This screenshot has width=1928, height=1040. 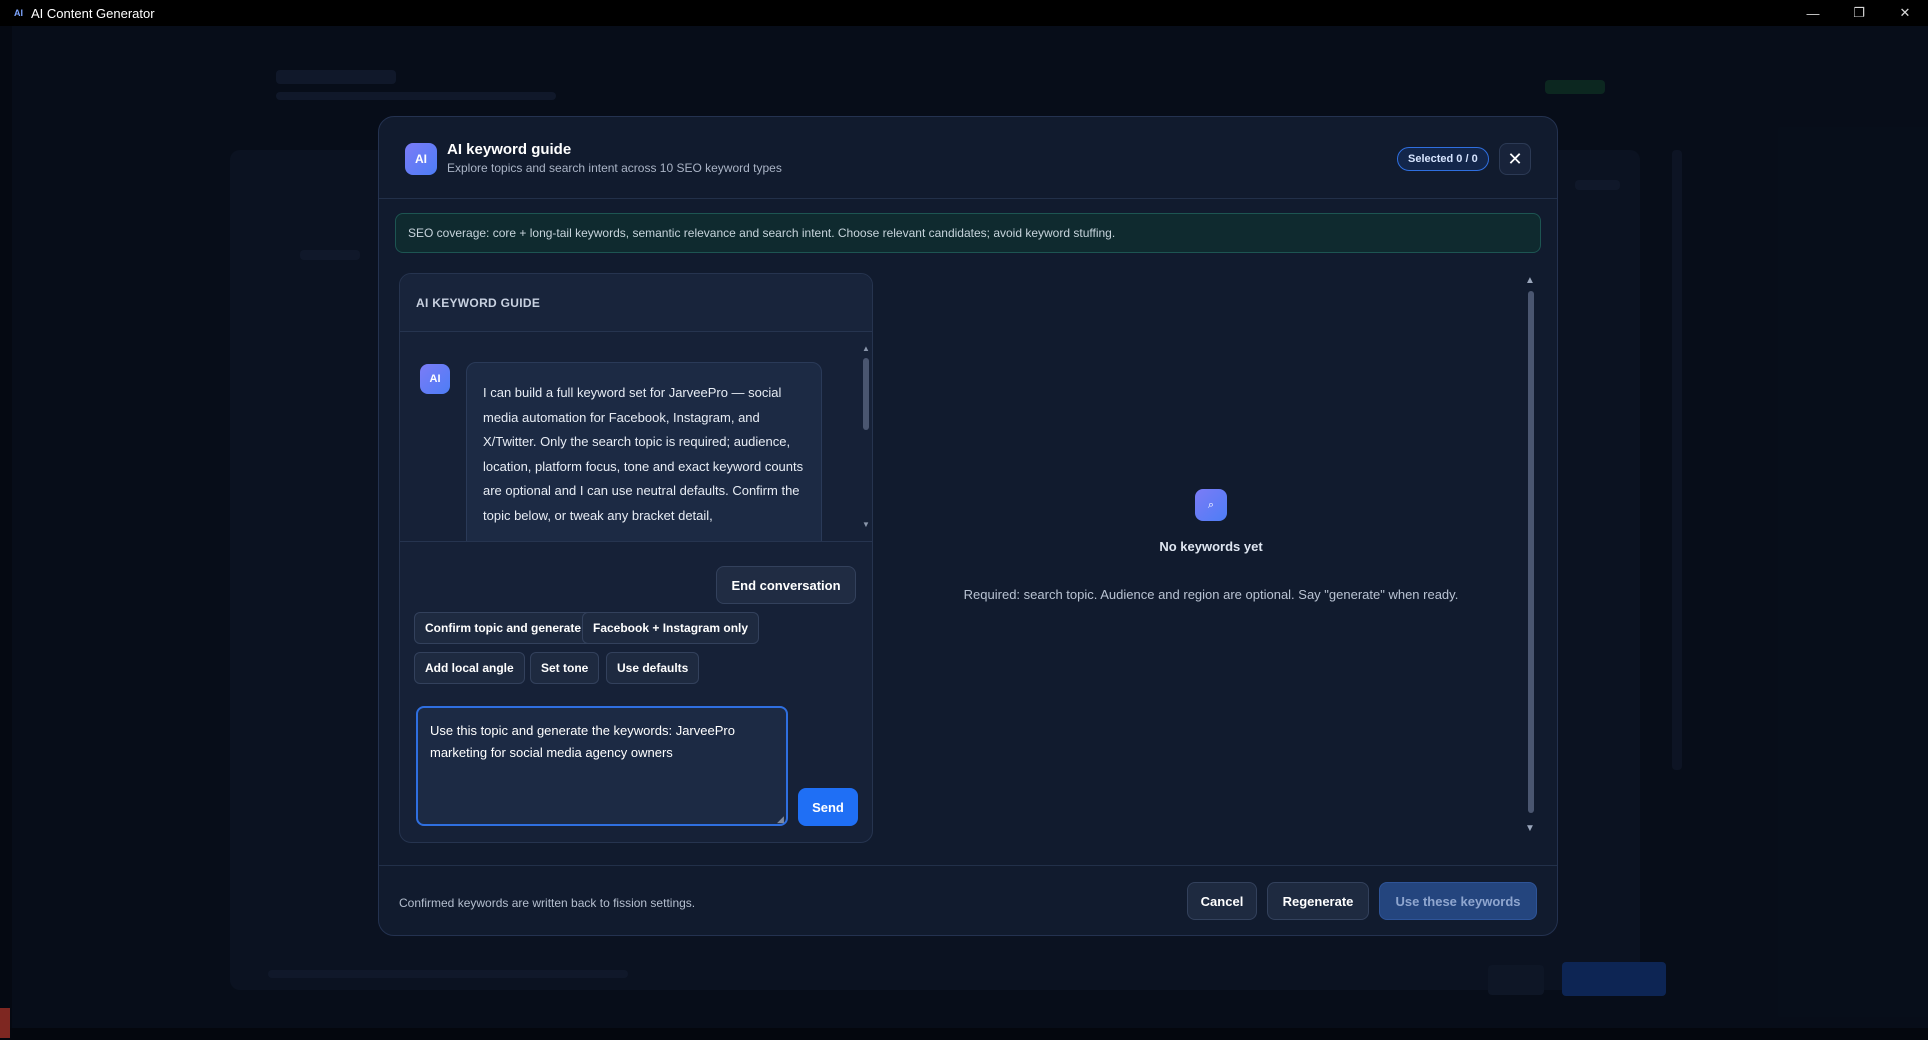 I want to click on resize-grip-icon: ◢, so click(x=780, y=819).